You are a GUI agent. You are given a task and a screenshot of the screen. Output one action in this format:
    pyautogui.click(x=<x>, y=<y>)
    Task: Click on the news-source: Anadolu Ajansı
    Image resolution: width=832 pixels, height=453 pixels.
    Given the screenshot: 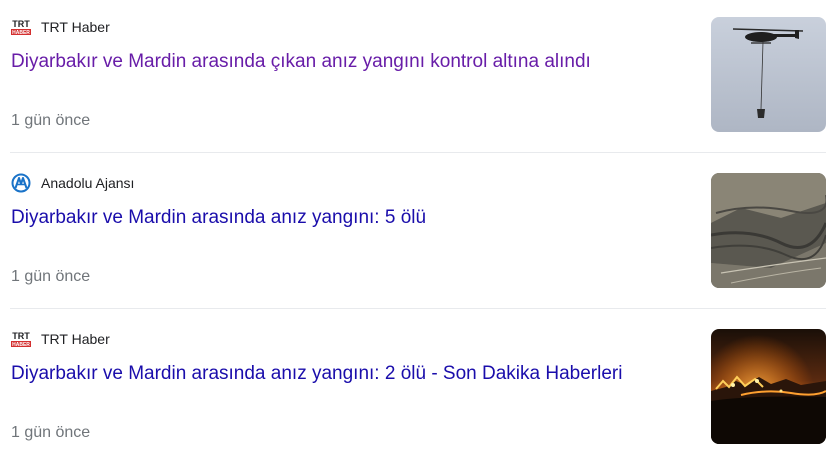 What is the action you would take?
    pyautogui.click(x=72, y=183)
    